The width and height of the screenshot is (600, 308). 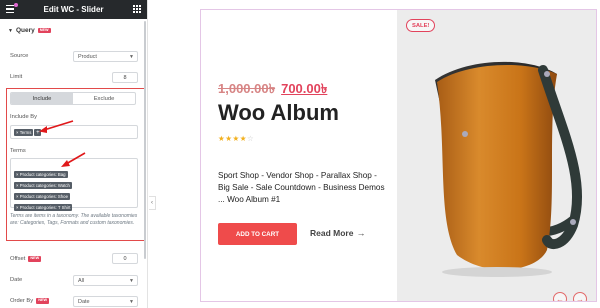 What do you see at coordinates (137, 9) in the screenshot?
I see `widgets-grid-icon` at bounding box center [137, 9].